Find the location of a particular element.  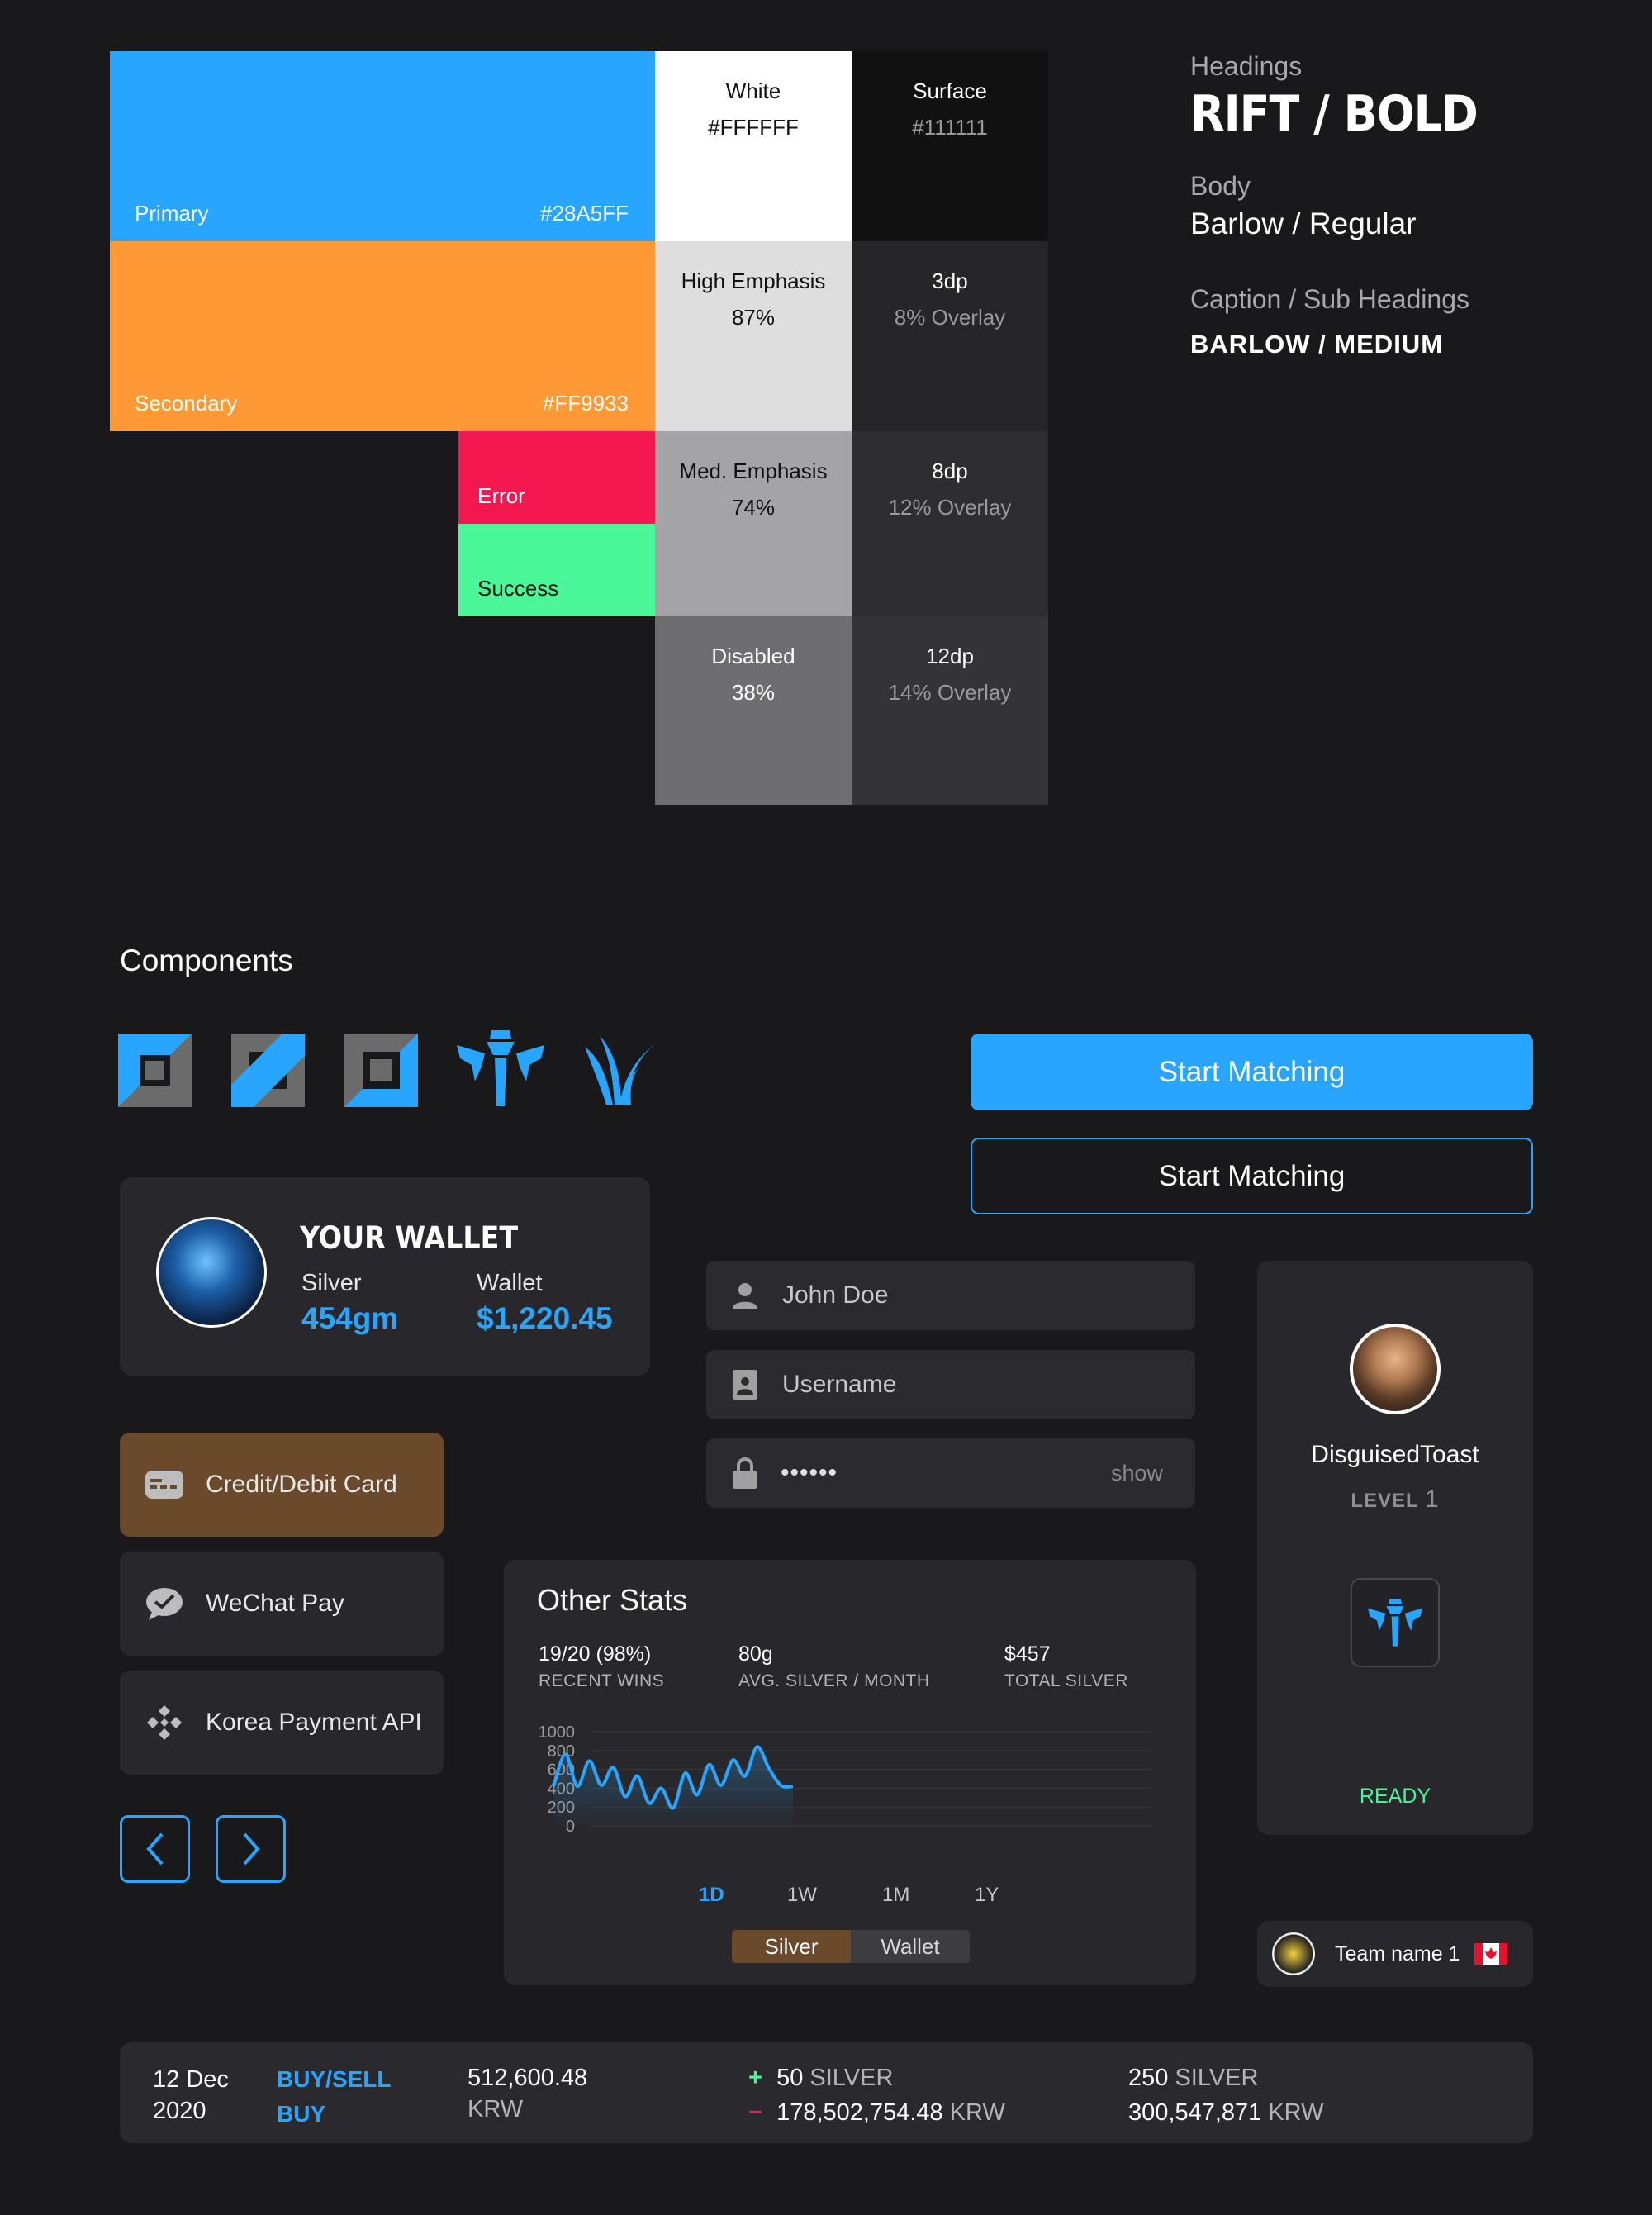

level-value: 1 is located at coordinates (1432, 1499).